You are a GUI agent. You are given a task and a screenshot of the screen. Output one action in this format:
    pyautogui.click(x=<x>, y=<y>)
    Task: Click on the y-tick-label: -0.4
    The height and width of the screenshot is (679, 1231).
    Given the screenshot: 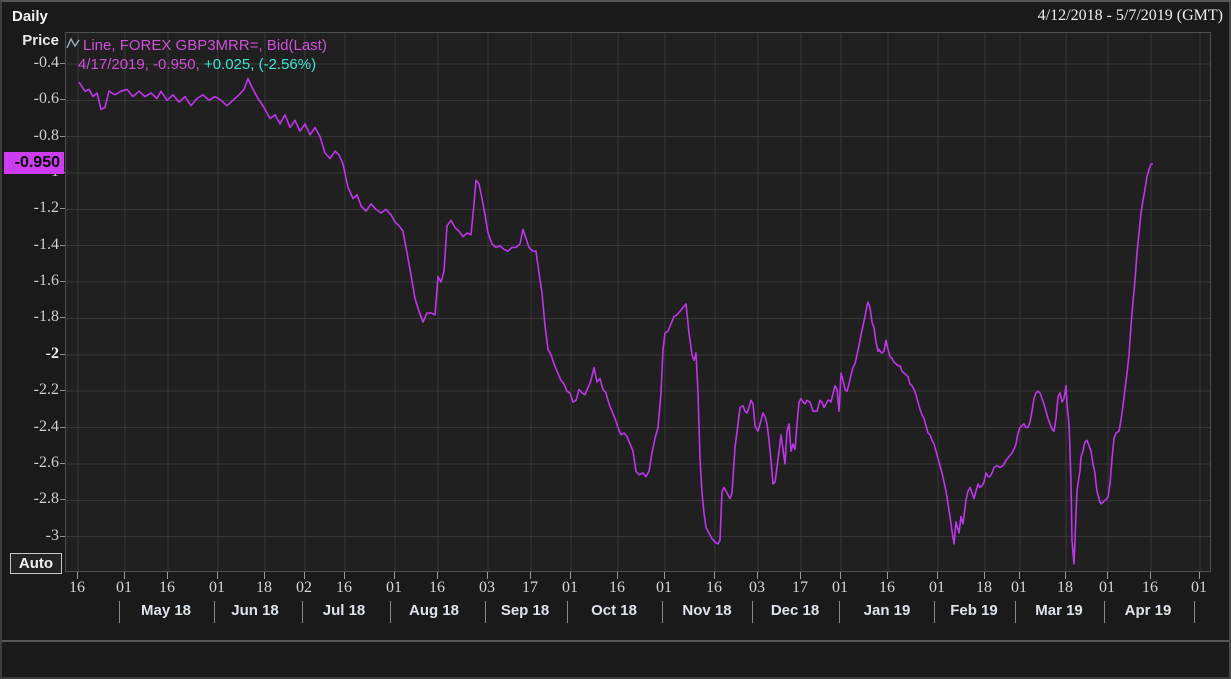 What is the action you would take?
    pyautogui.click(x=46, y=62)
    